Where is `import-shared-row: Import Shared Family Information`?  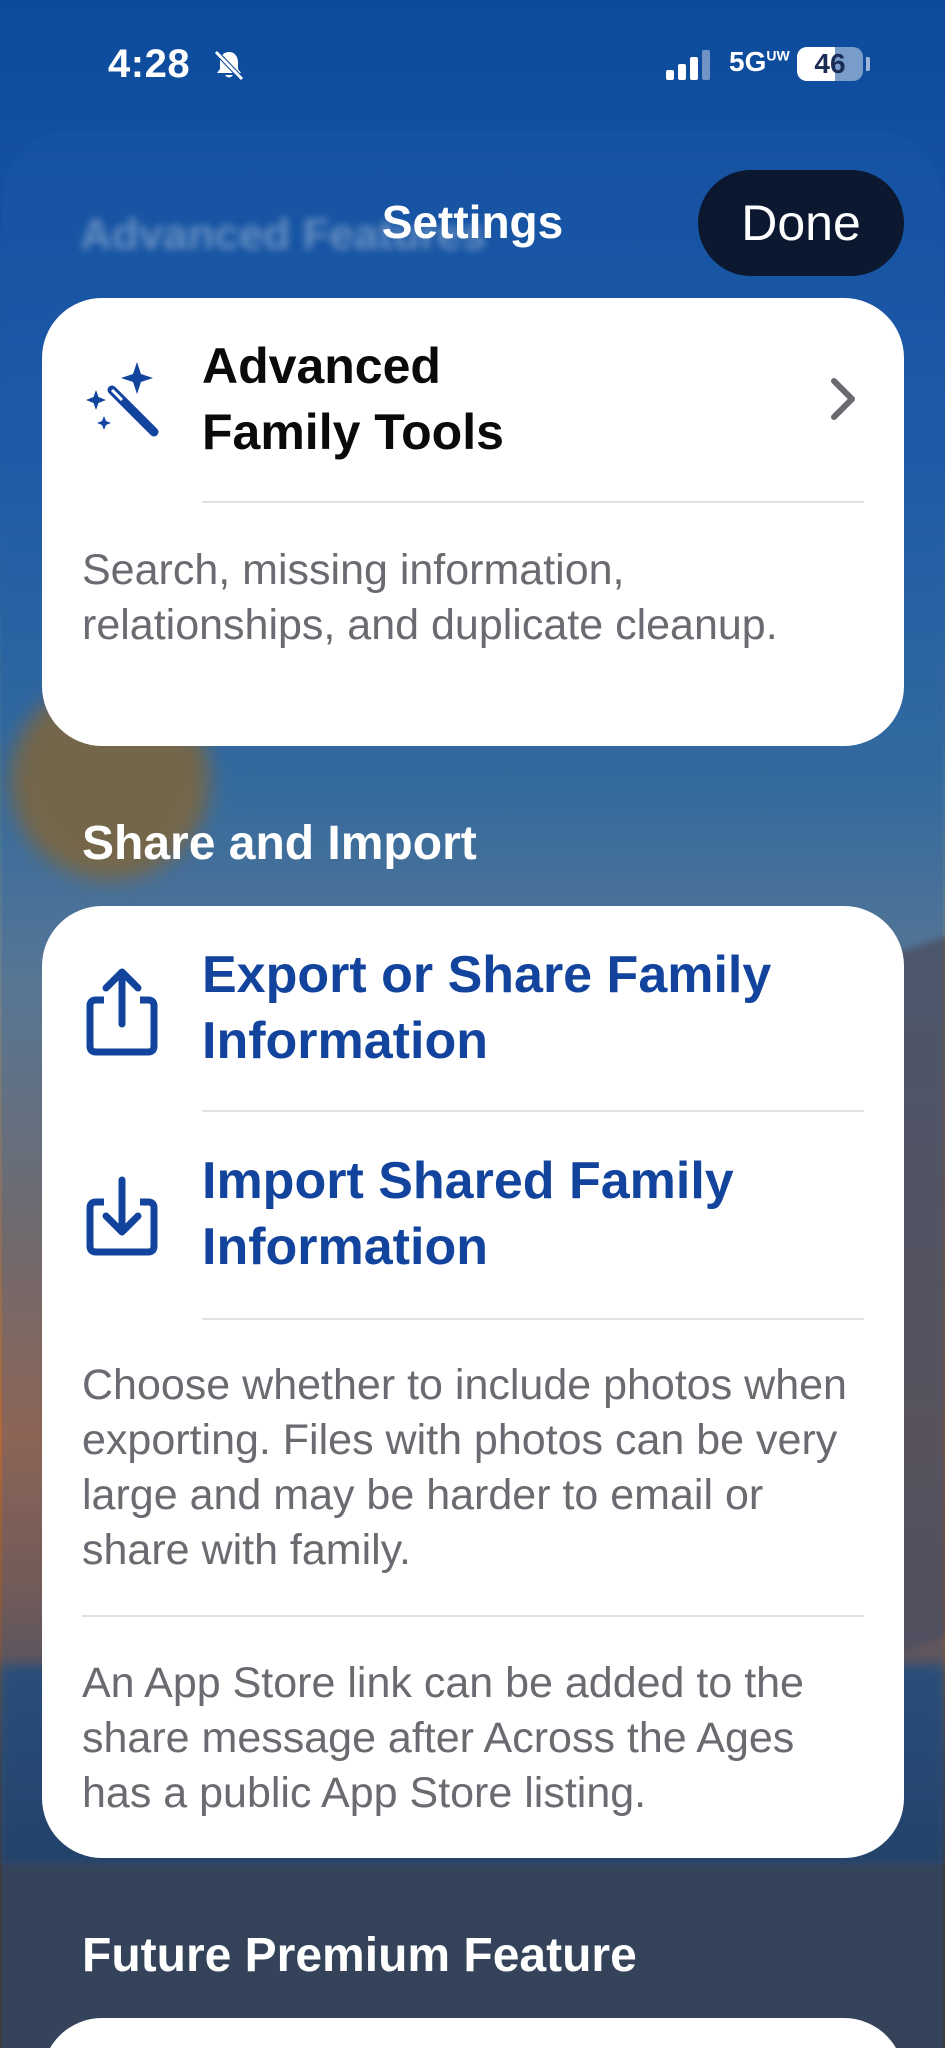
import-shared-row: Import Shared Family Information is located at coordinates (473, 1214).